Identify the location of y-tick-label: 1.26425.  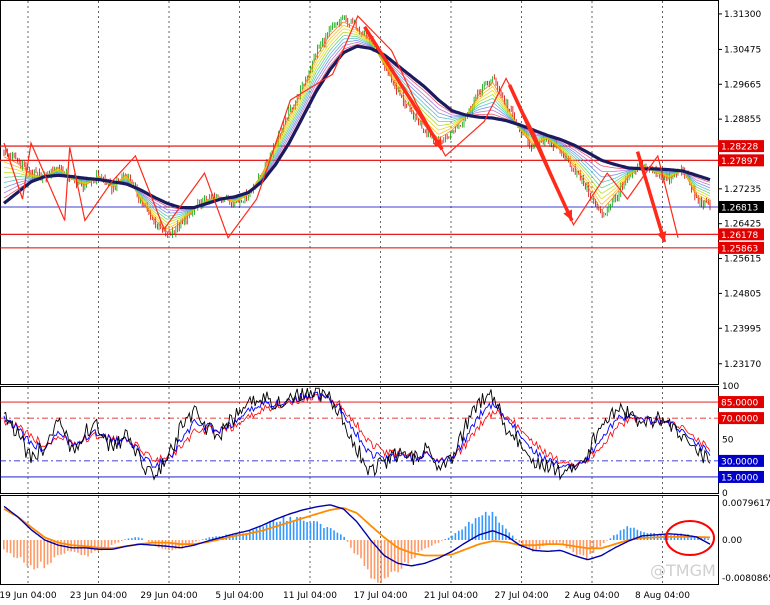
(742, 225).